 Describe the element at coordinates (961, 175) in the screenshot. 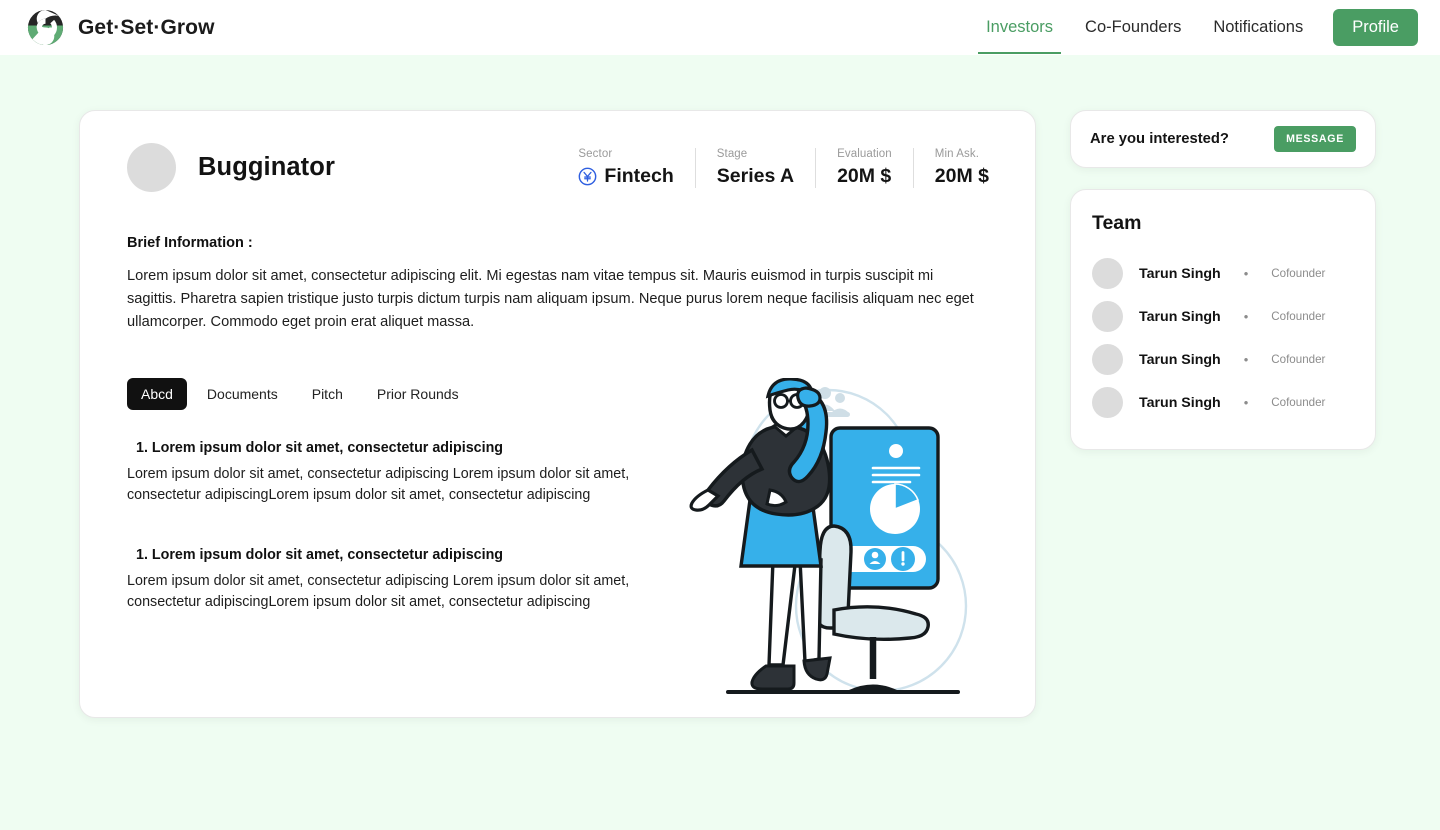

I see `stat-min-ask-value: 20M $` at that location.